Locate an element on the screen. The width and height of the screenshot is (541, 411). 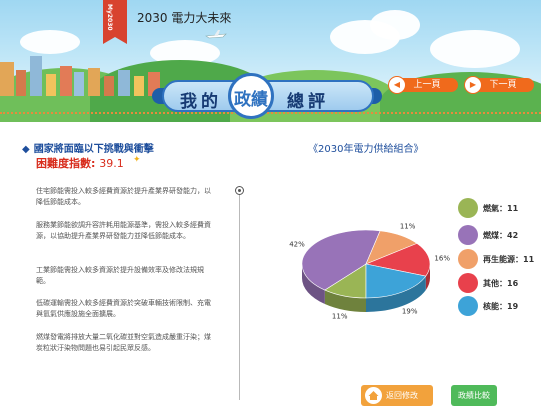
section-title: ◆ 國家將面臨以下挑戰與衝擊 is located at coordinates (88, 147).